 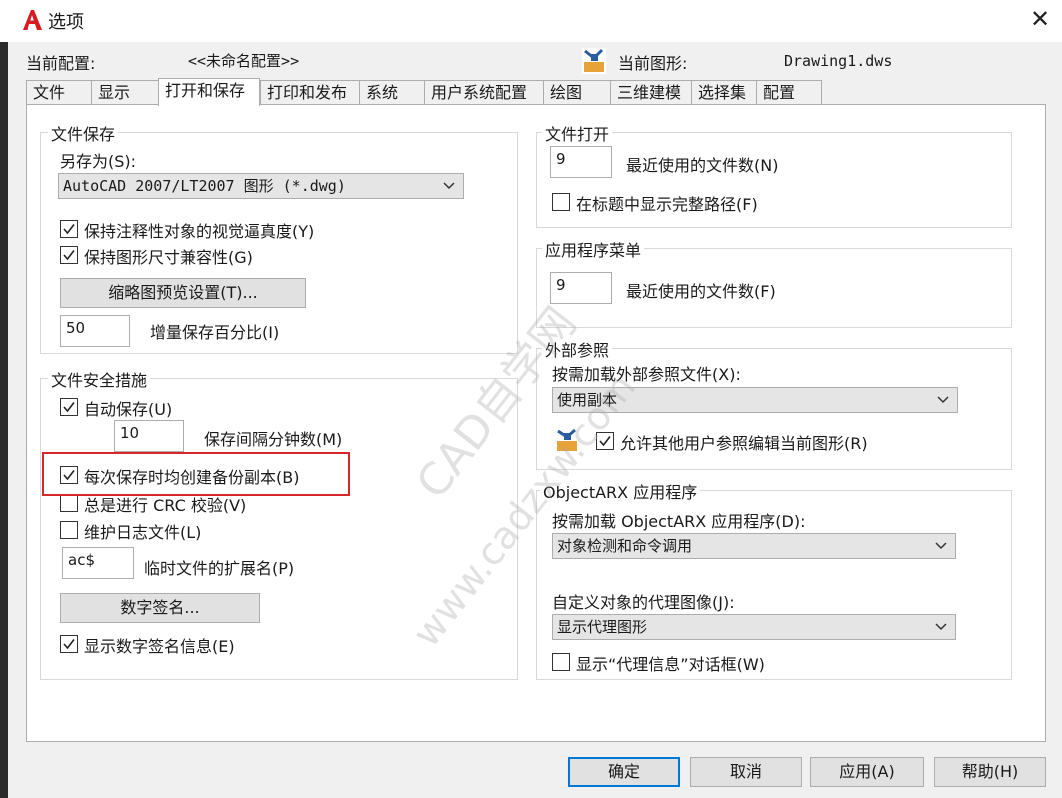 I want to click on tab-3d-modeling: 三维建模, so click(x=651, y=92).